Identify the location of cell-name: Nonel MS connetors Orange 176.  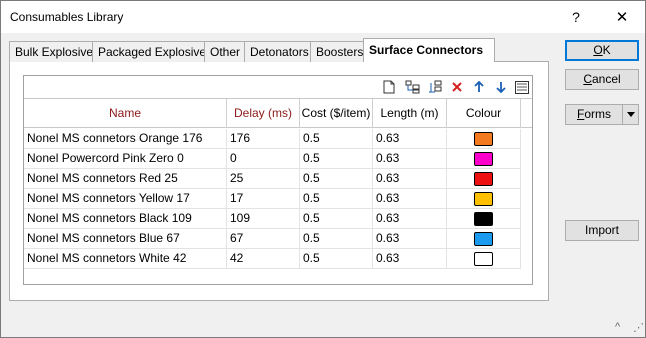
(125, 138).